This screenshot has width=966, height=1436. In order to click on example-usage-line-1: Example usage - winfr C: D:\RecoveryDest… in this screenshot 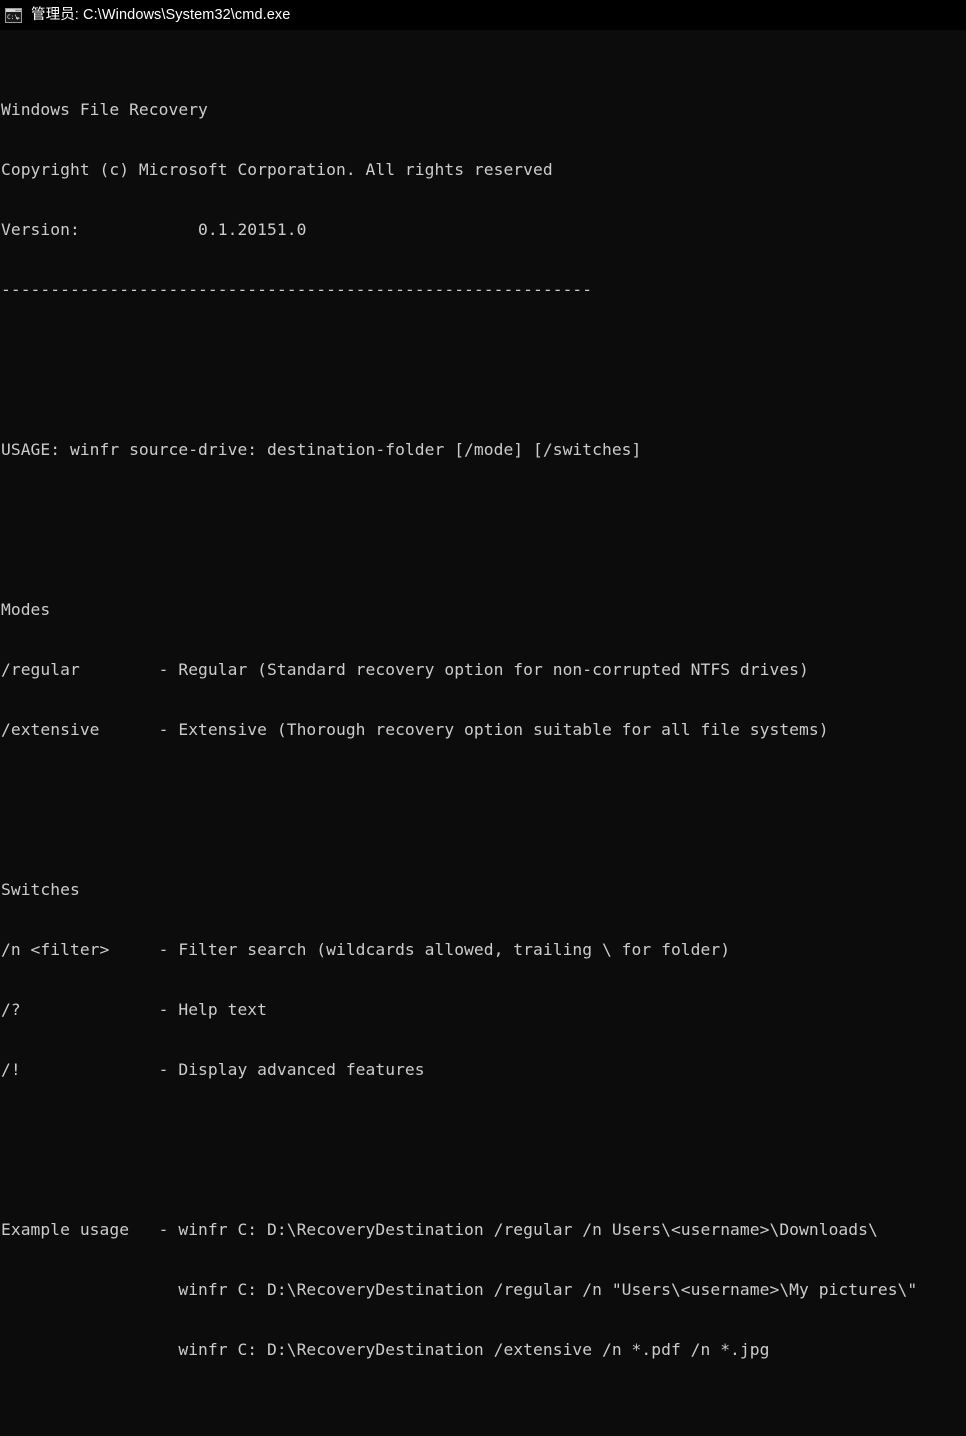, I will do `click(439, 1229)`.